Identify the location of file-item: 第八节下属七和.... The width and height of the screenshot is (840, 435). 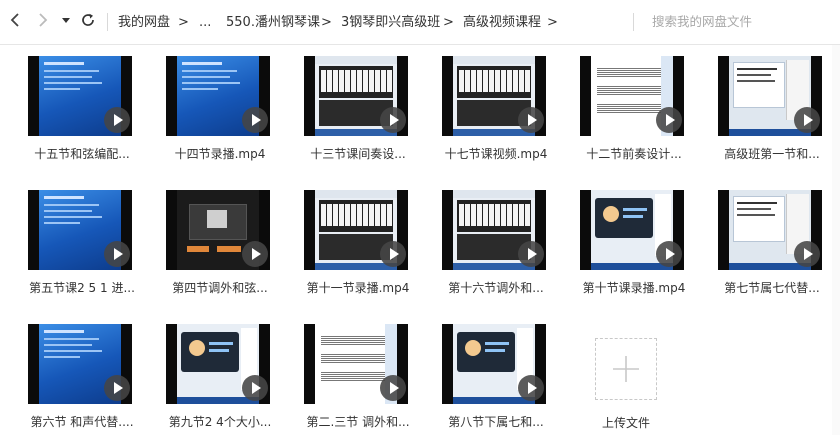
(486, 376).